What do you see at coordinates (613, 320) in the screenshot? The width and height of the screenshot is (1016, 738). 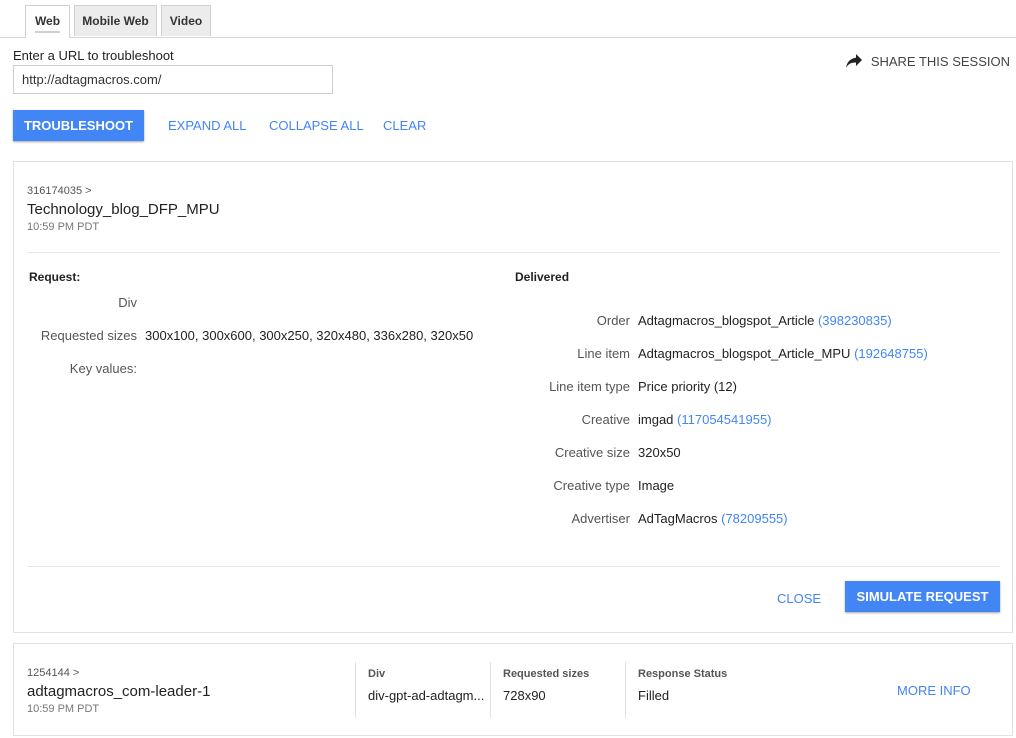 I see `delivered-label-order: Order` at bounding box center [613, 320].